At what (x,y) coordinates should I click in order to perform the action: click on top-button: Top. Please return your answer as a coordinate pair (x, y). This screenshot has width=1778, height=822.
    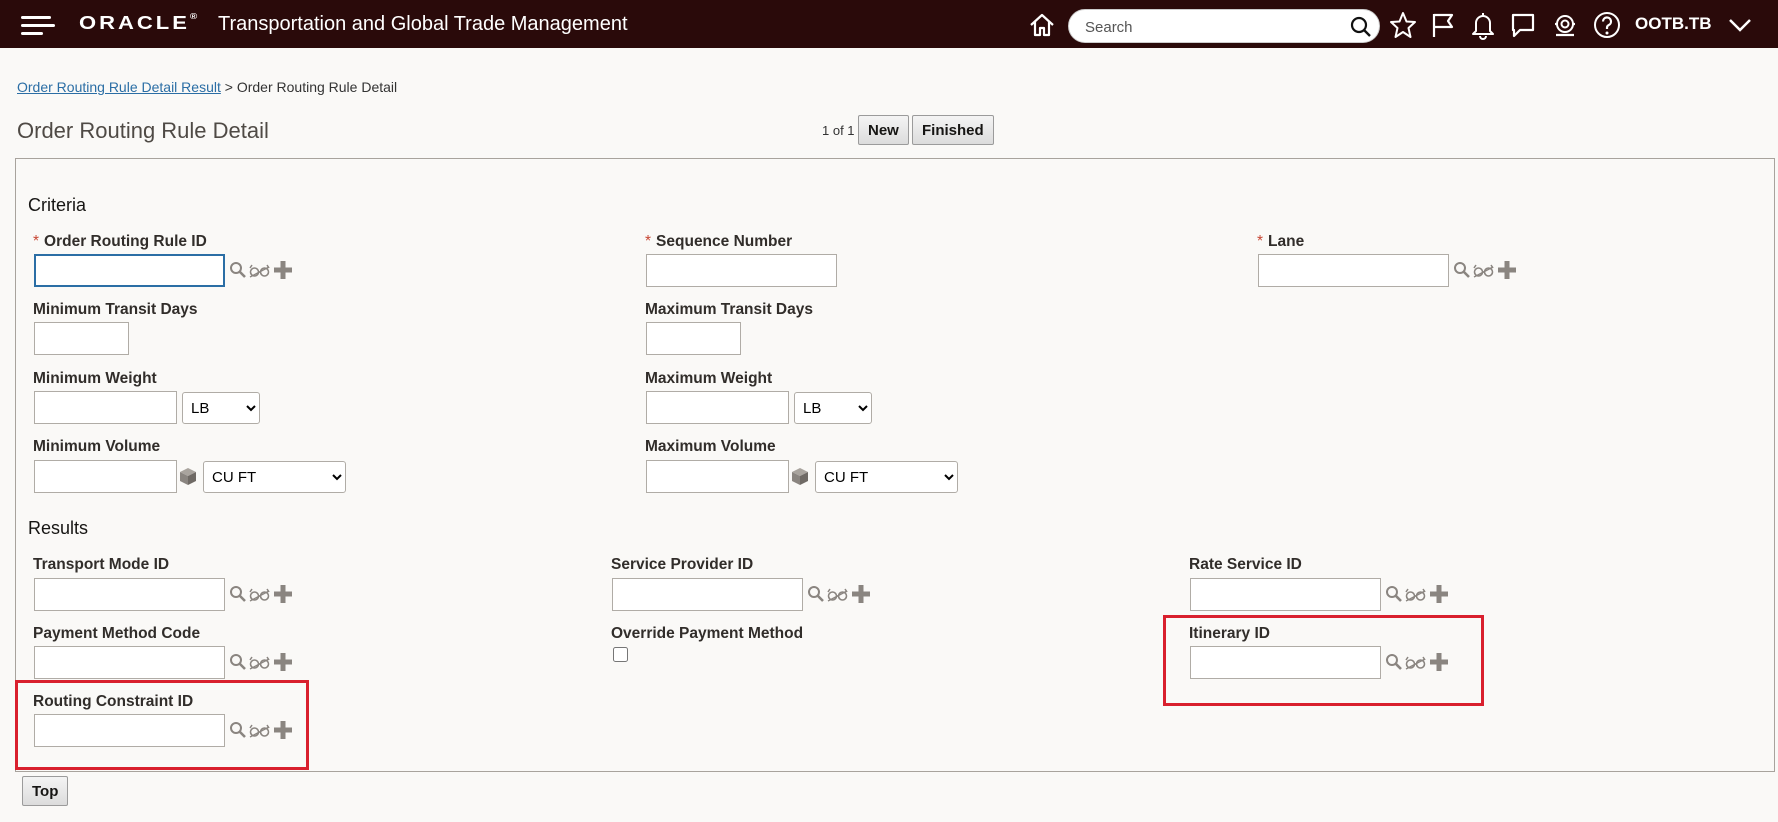
    Looking at the image, I should click on (45, 791).